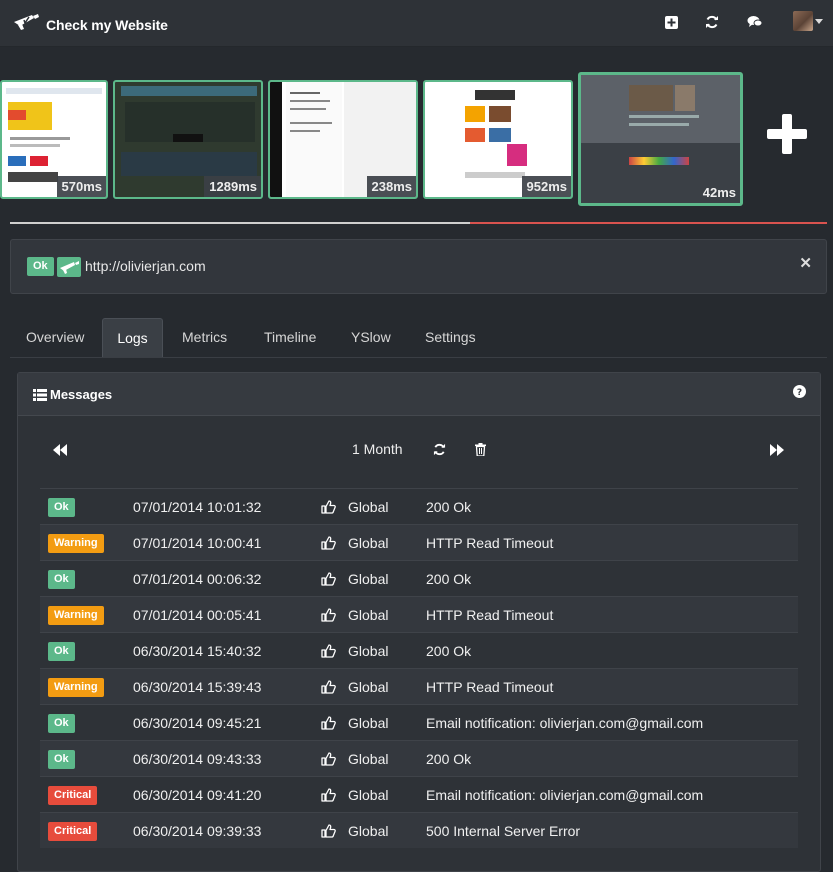  Describe the element at coordinates (60, 452) in the screenshot. I see `backward-icon` at that location.